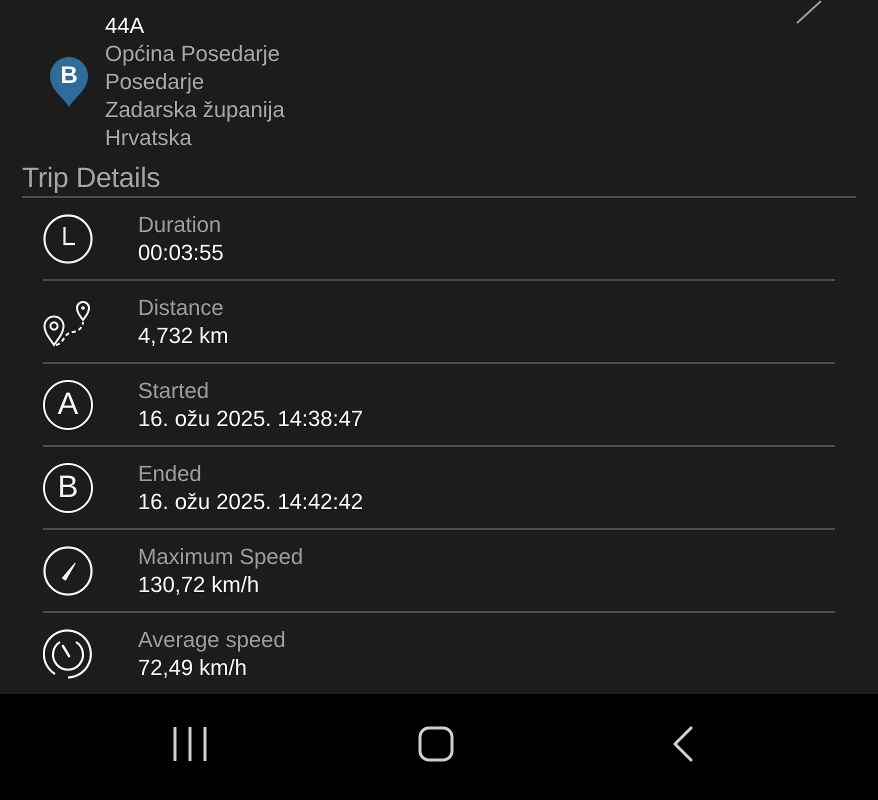  Describe the element at coordinates (174, 390) in the screenshot. I see `detail-label: Started` at that location.